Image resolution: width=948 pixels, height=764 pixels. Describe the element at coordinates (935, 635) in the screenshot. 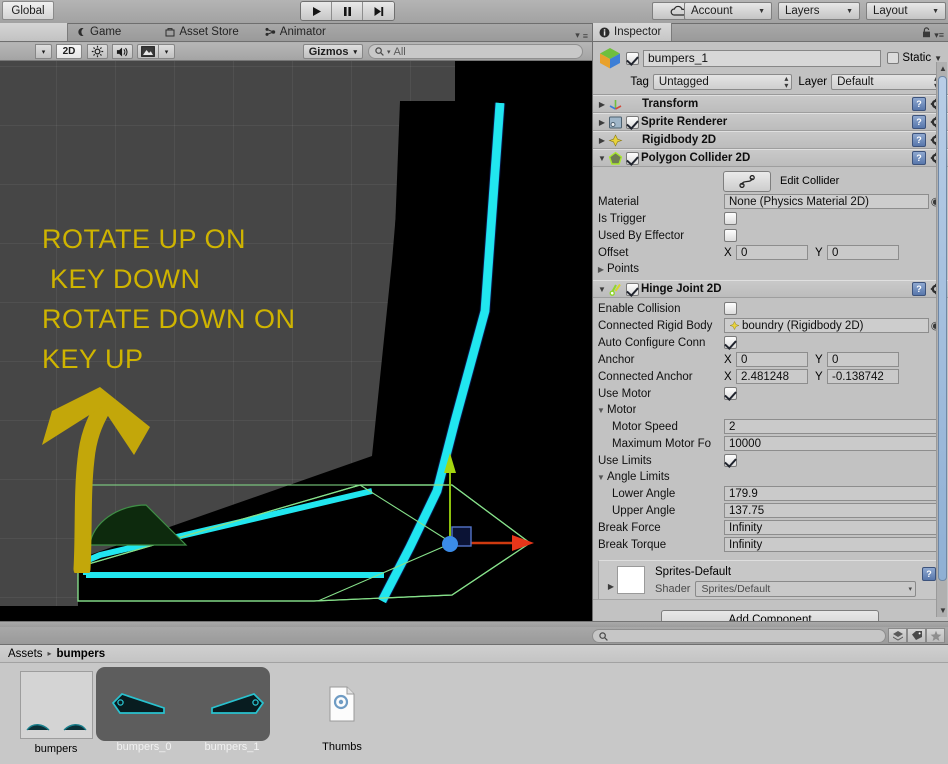

I see `favorite-filter-button` at that location.